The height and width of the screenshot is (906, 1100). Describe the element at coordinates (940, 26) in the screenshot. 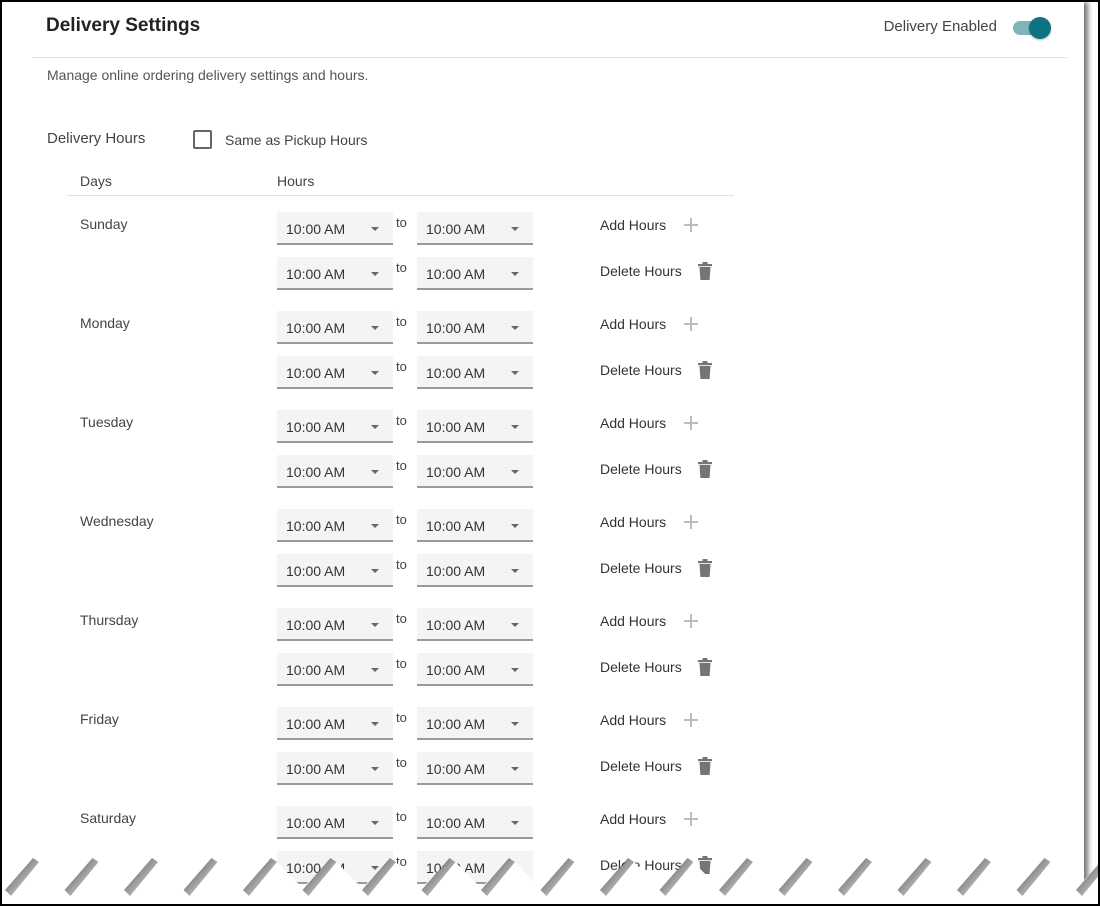

I see `delivery-enabled-label: Delivery Enabled` at that location.